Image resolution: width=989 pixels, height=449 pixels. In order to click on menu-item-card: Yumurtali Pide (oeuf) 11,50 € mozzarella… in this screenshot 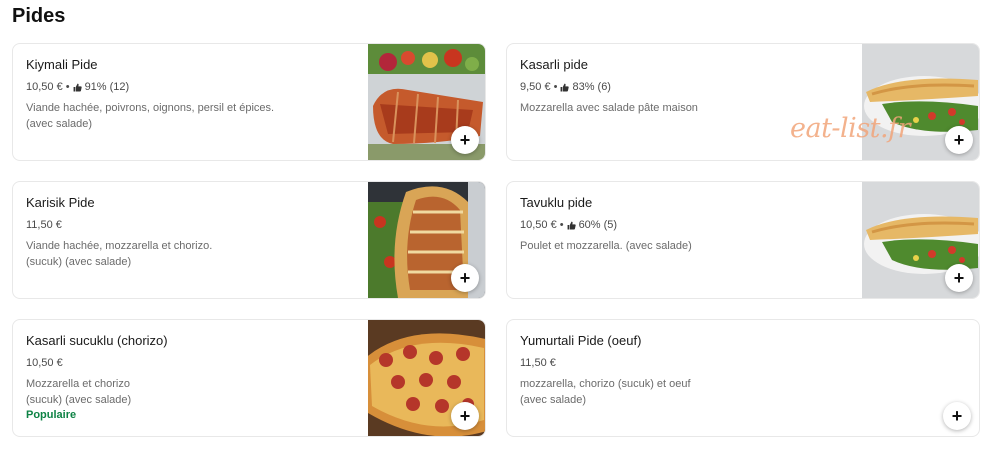, I will do `click(743, 378)`.